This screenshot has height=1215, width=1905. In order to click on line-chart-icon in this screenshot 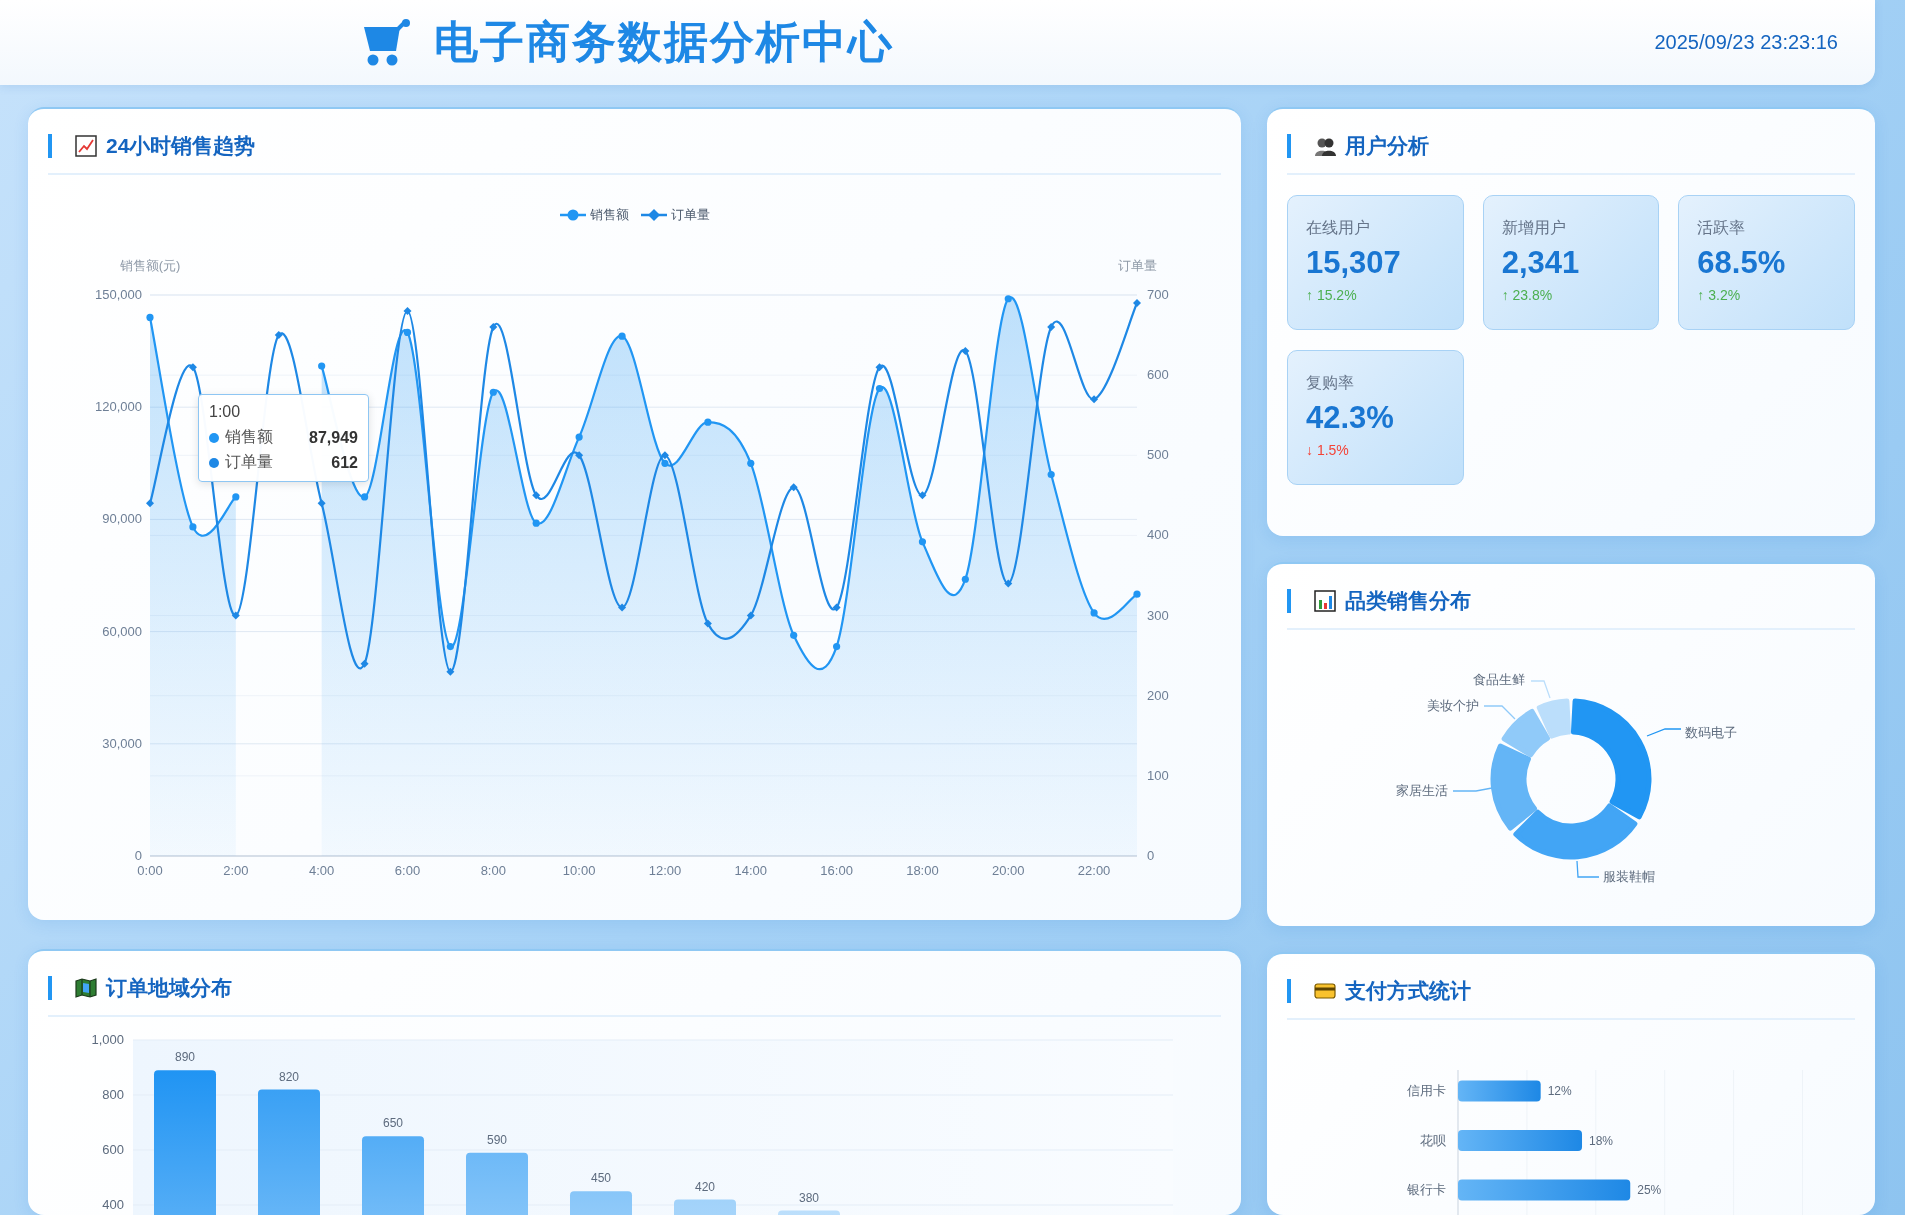, I will do `click(86, 146)`.